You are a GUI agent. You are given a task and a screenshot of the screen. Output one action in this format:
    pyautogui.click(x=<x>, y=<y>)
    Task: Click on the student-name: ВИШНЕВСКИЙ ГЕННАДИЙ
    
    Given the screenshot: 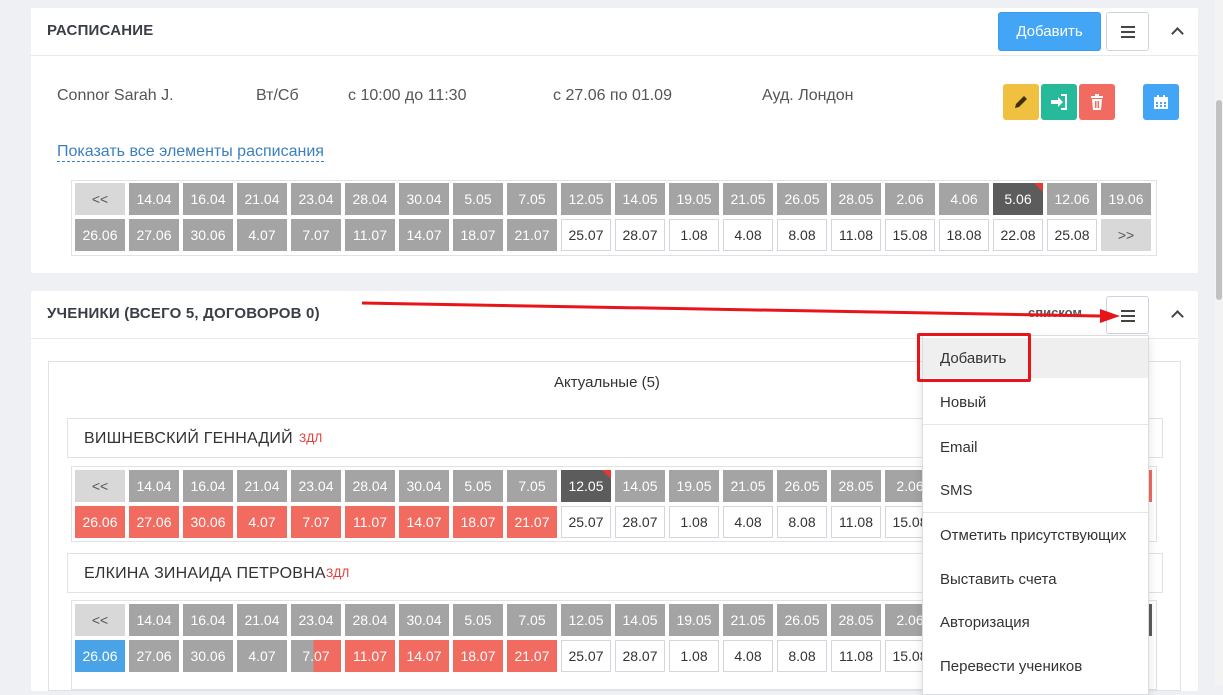 What is the action you would take?
    pyautogui.click(x=188, y=439)
    